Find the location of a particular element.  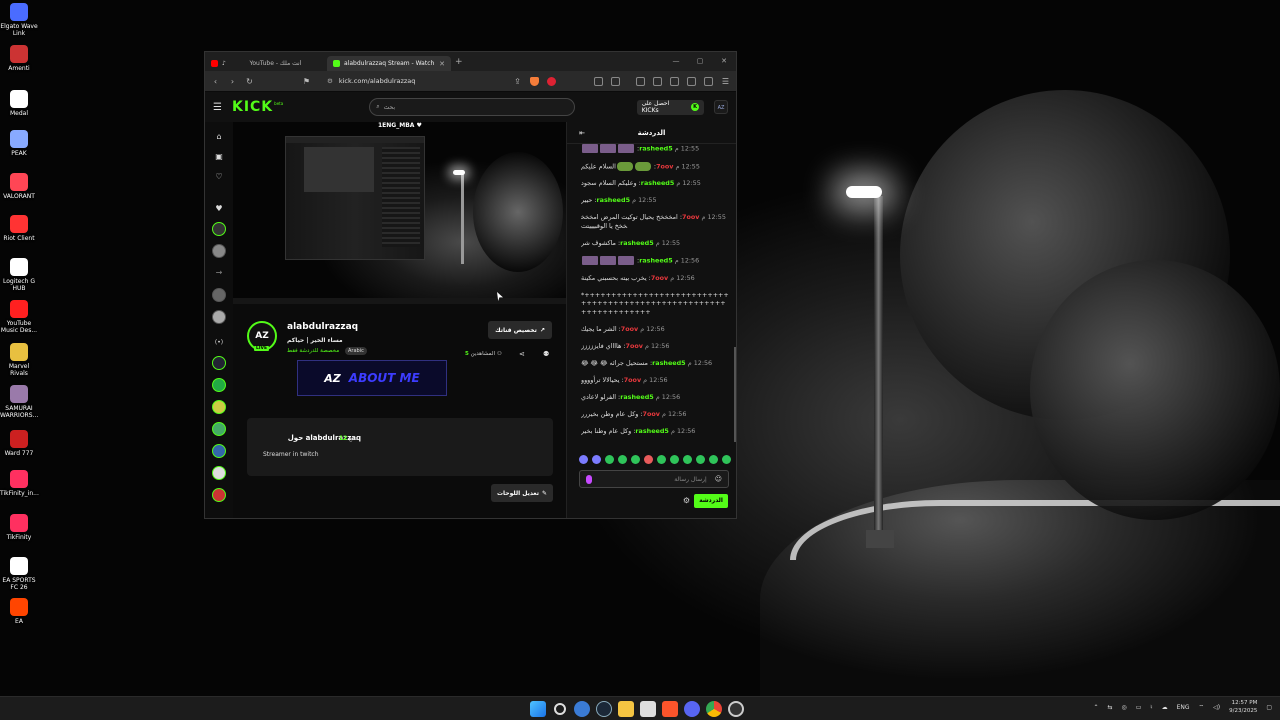

following-icon: ♡ is located at coordinates (219, 177).